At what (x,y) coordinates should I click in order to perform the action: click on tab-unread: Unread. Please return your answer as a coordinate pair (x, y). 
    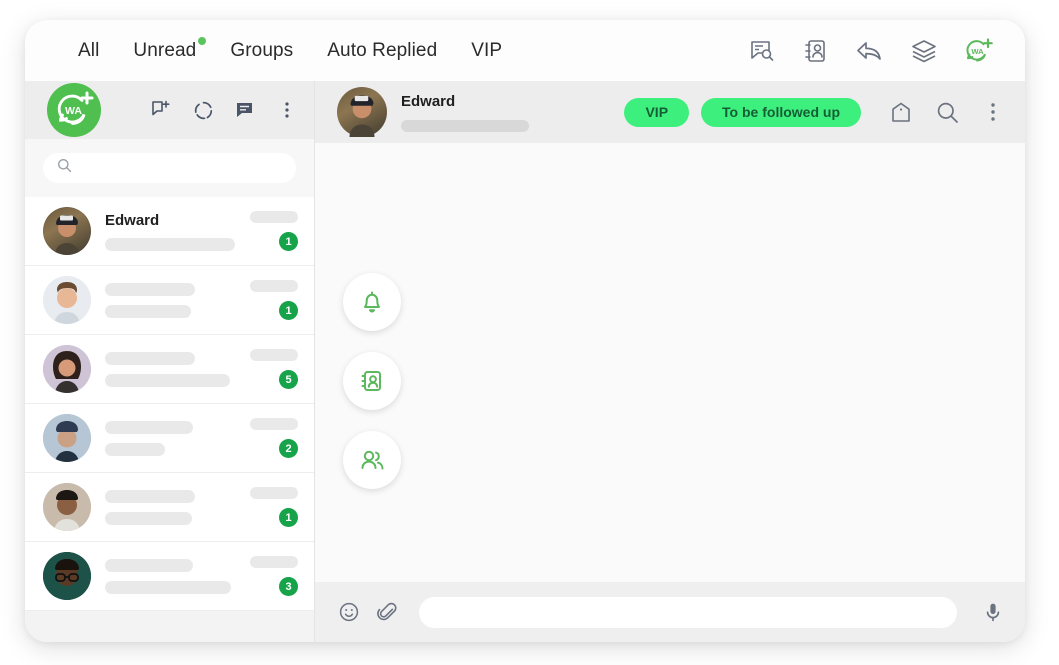
    Looking at the image, I should click on (164, 51).